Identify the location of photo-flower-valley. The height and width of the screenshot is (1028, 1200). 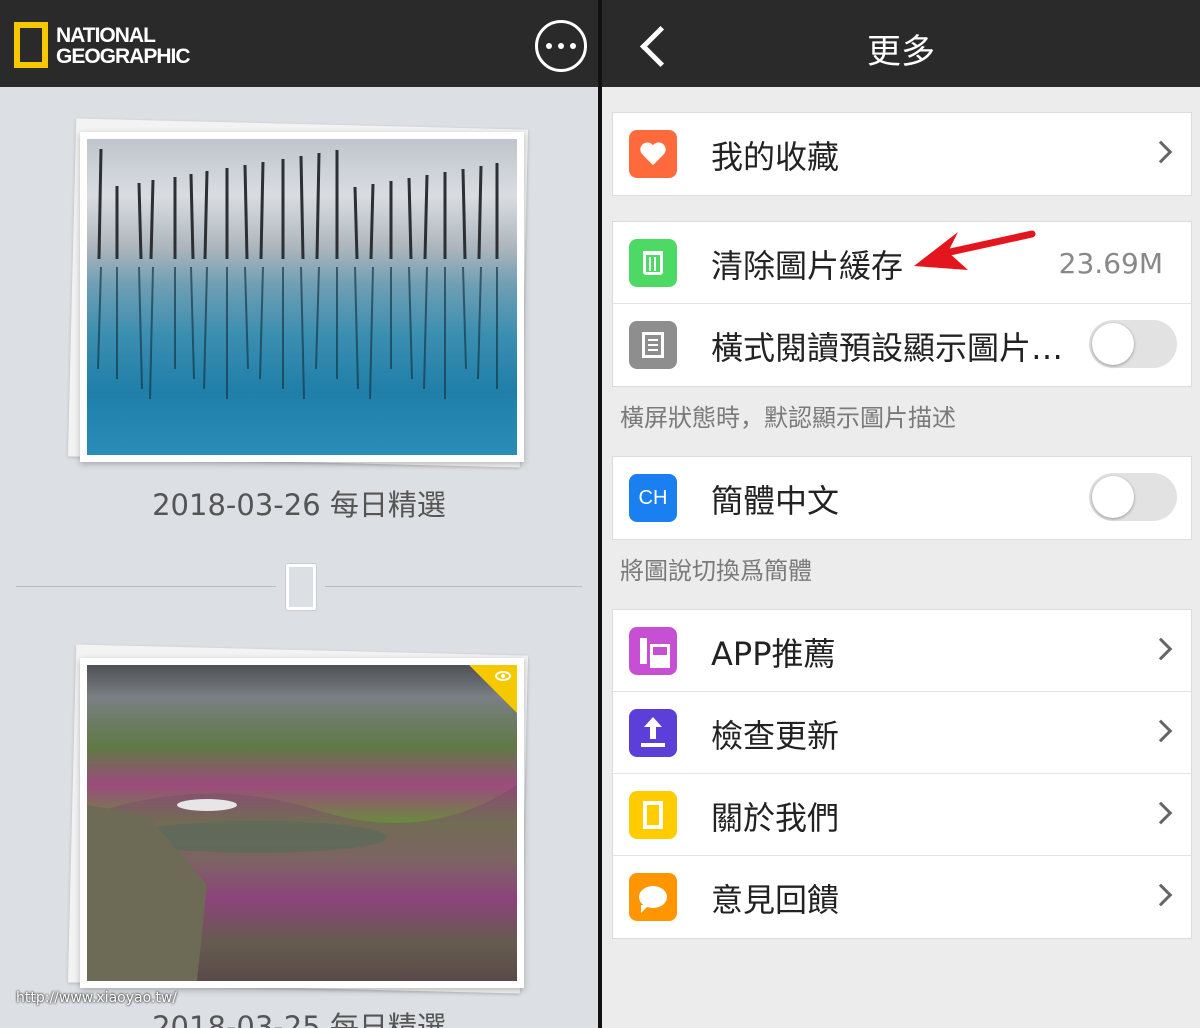
(302, 823).